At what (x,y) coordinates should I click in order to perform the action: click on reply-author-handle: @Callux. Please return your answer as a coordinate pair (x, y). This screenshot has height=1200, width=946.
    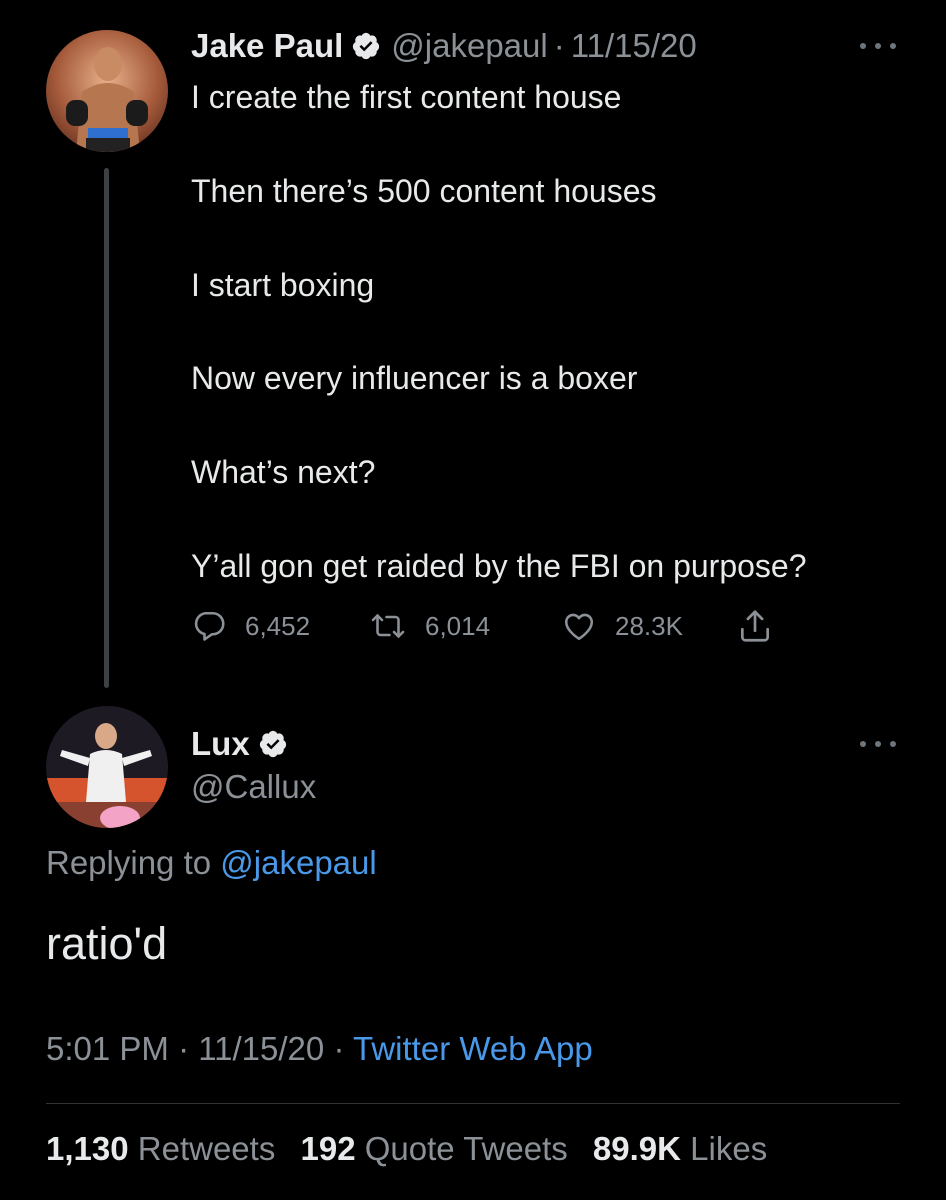
    Looking at the image, I should click on (253, 787).